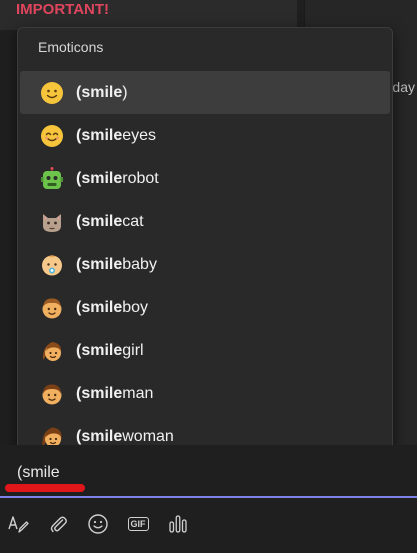 The height and width of the screenshot is (553, 417). I want to click on emoticon-item-smile: (smile), so click(205, 92).